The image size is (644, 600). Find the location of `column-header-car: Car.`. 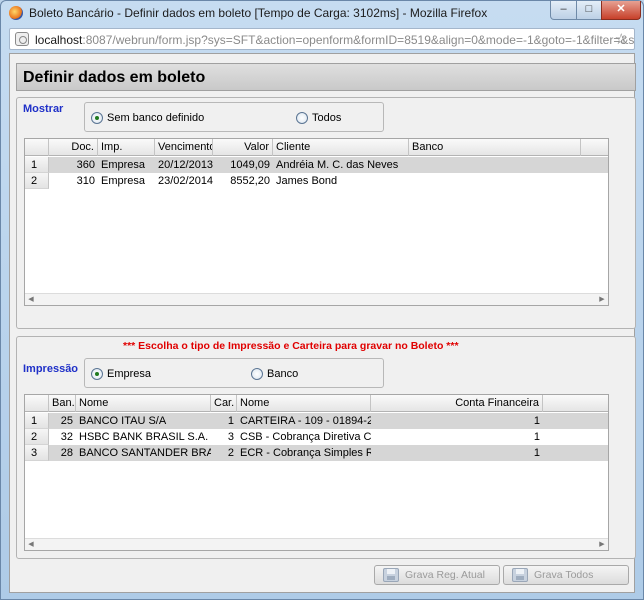

column-header-car: Car. is located at coordinates (224, 403).